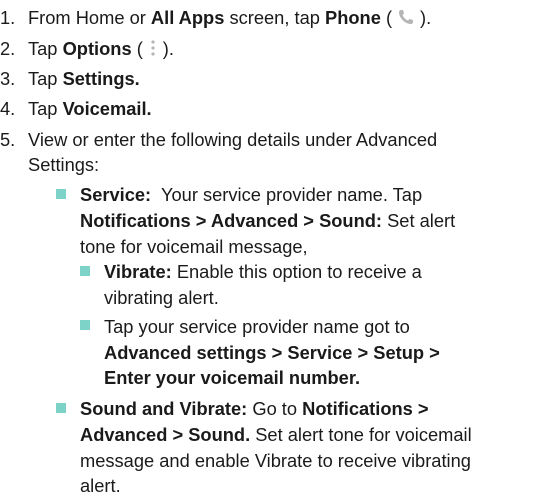 The image size is (545, 500). What do you see at coordinates (45, 79) in the screenshot?
I see `step-3-prefix: Tap` at bounding box center [45, 79].